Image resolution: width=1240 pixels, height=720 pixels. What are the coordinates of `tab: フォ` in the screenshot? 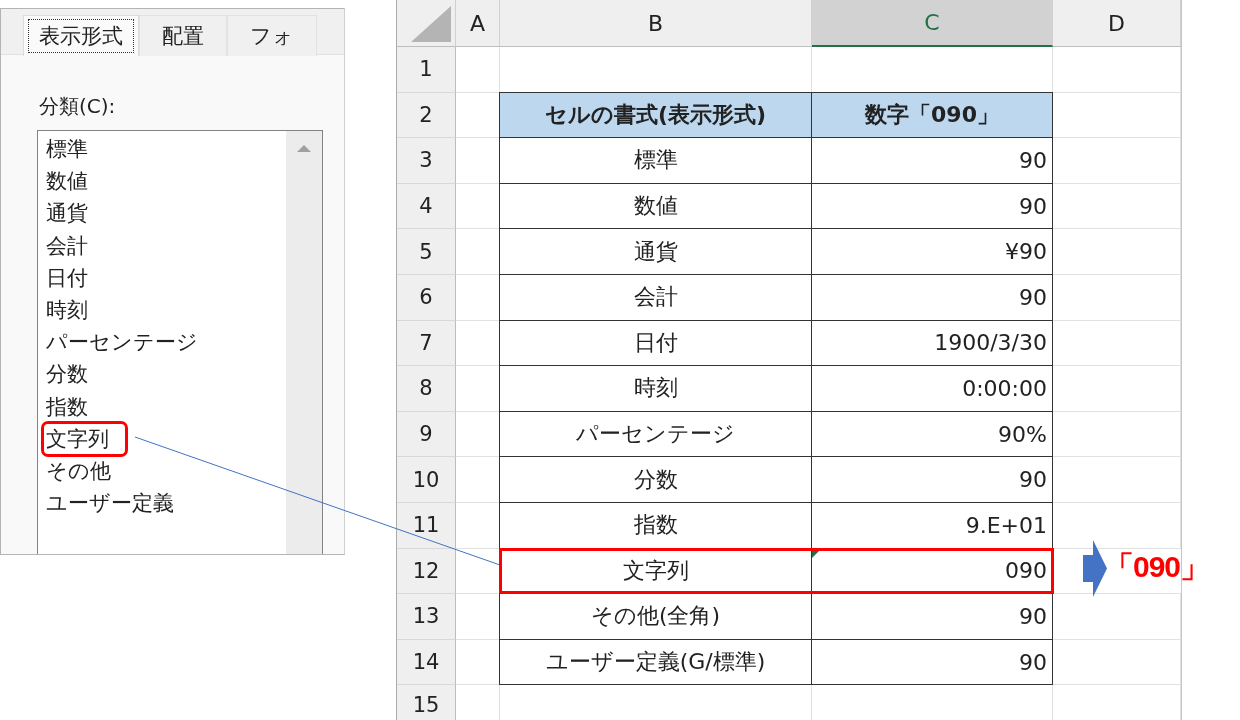 It's located at (272, 35).